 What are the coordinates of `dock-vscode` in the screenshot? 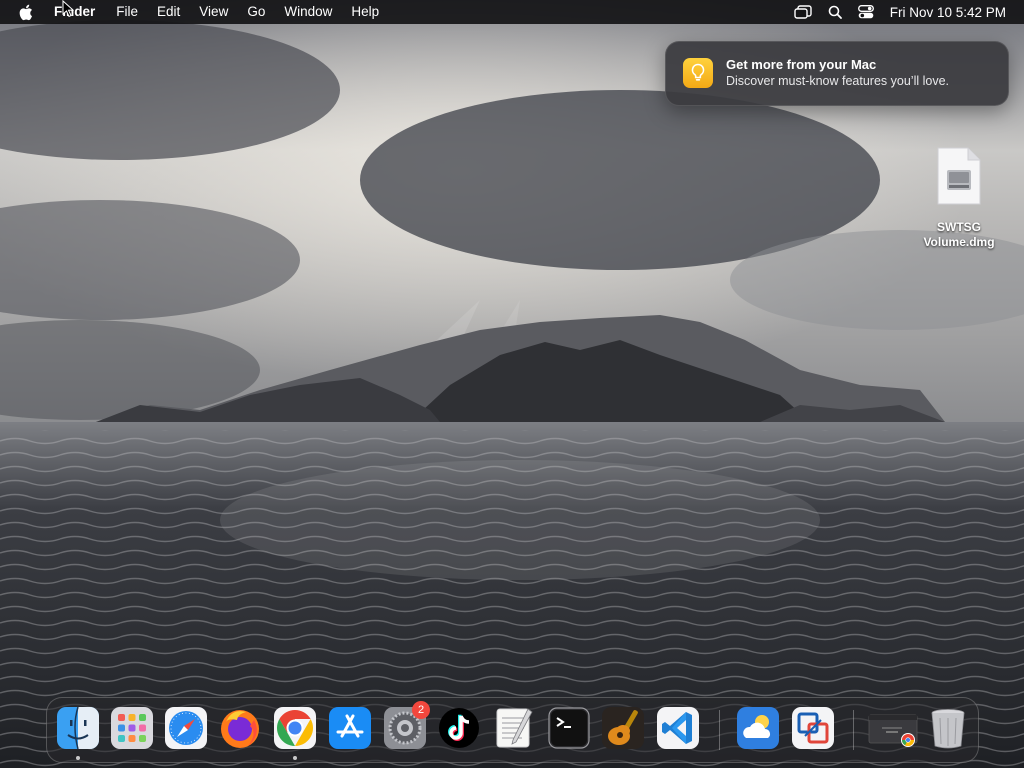 It's located at (678, 728).